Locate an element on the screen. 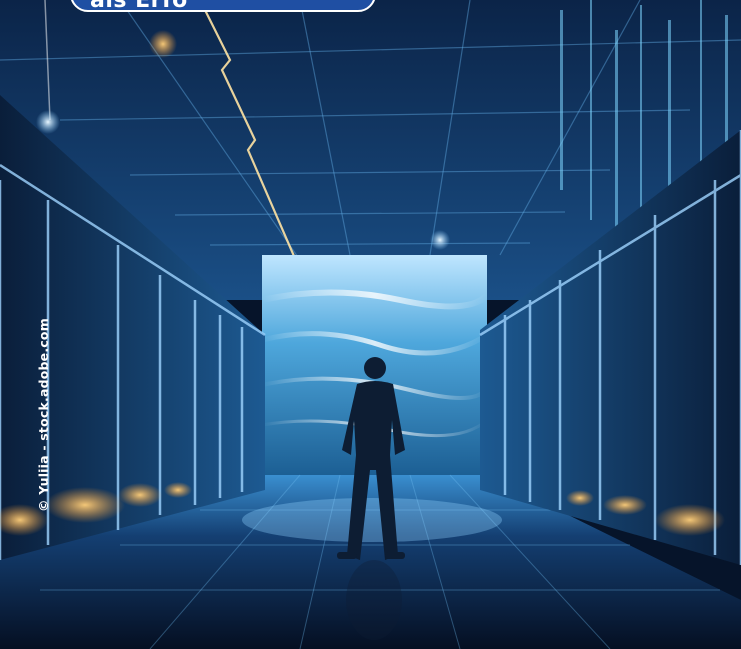  ceiling-light is located at coordinates (163, 44).